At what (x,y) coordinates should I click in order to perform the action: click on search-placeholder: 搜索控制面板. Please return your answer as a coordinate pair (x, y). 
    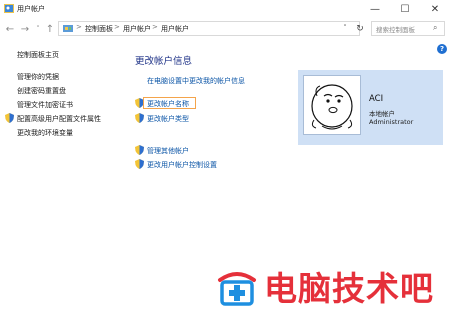
    Looking at the image, I should click on (395, 30).